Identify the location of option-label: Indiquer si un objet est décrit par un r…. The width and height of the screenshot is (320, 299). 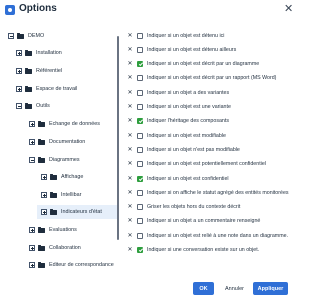
(212, 78).